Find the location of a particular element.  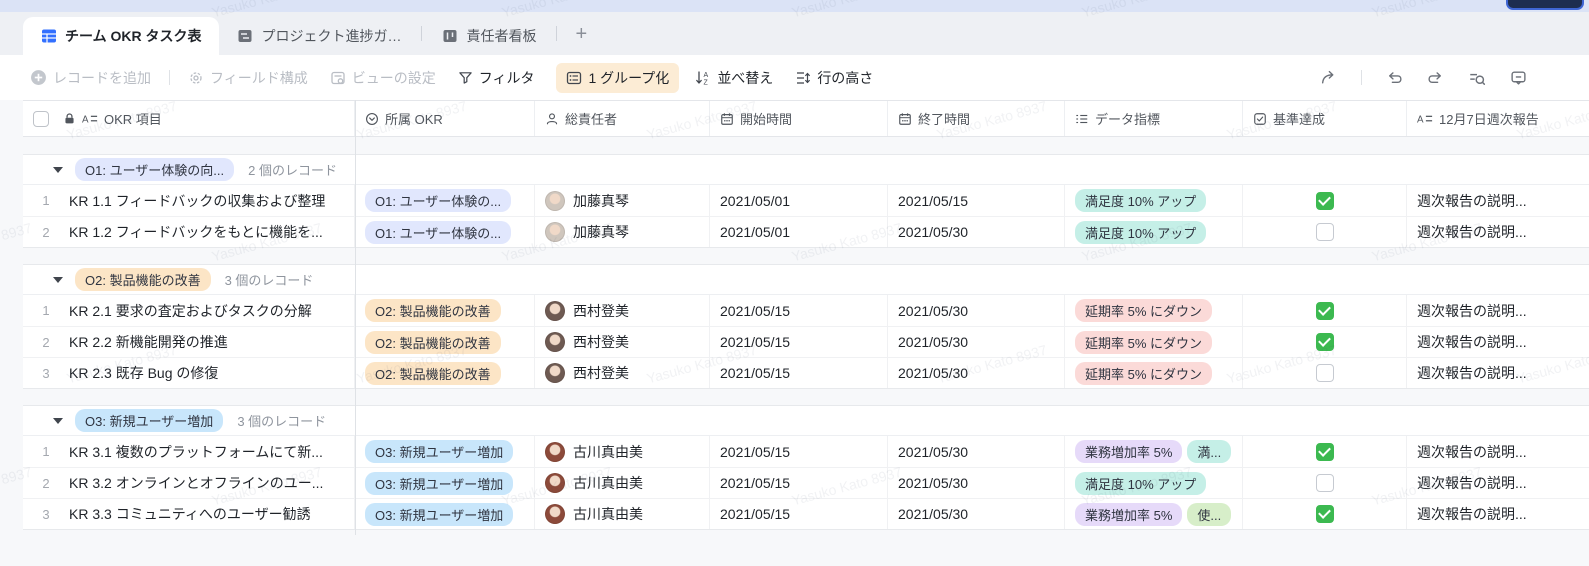

group-header: O2: 製品機能の改善 3 個のレコード is located at coordinates (806, 280).